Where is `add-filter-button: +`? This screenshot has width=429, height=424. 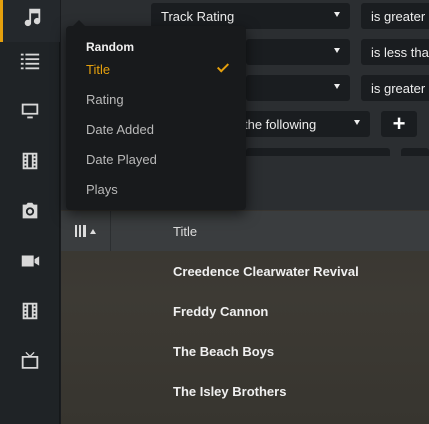
add-filter-button: + is located at coordinates (399, 124).